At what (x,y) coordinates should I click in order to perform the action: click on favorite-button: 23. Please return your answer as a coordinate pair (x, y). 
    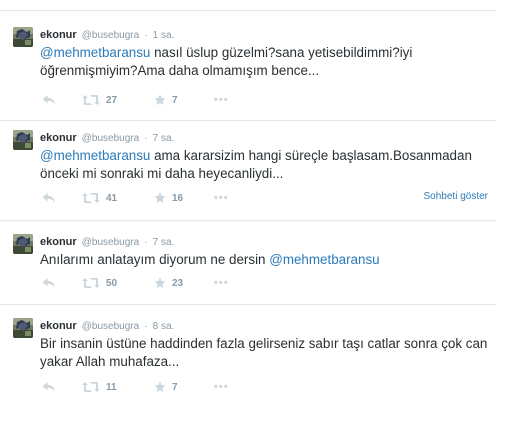
    Looking at the image, I should click on (168, 283).